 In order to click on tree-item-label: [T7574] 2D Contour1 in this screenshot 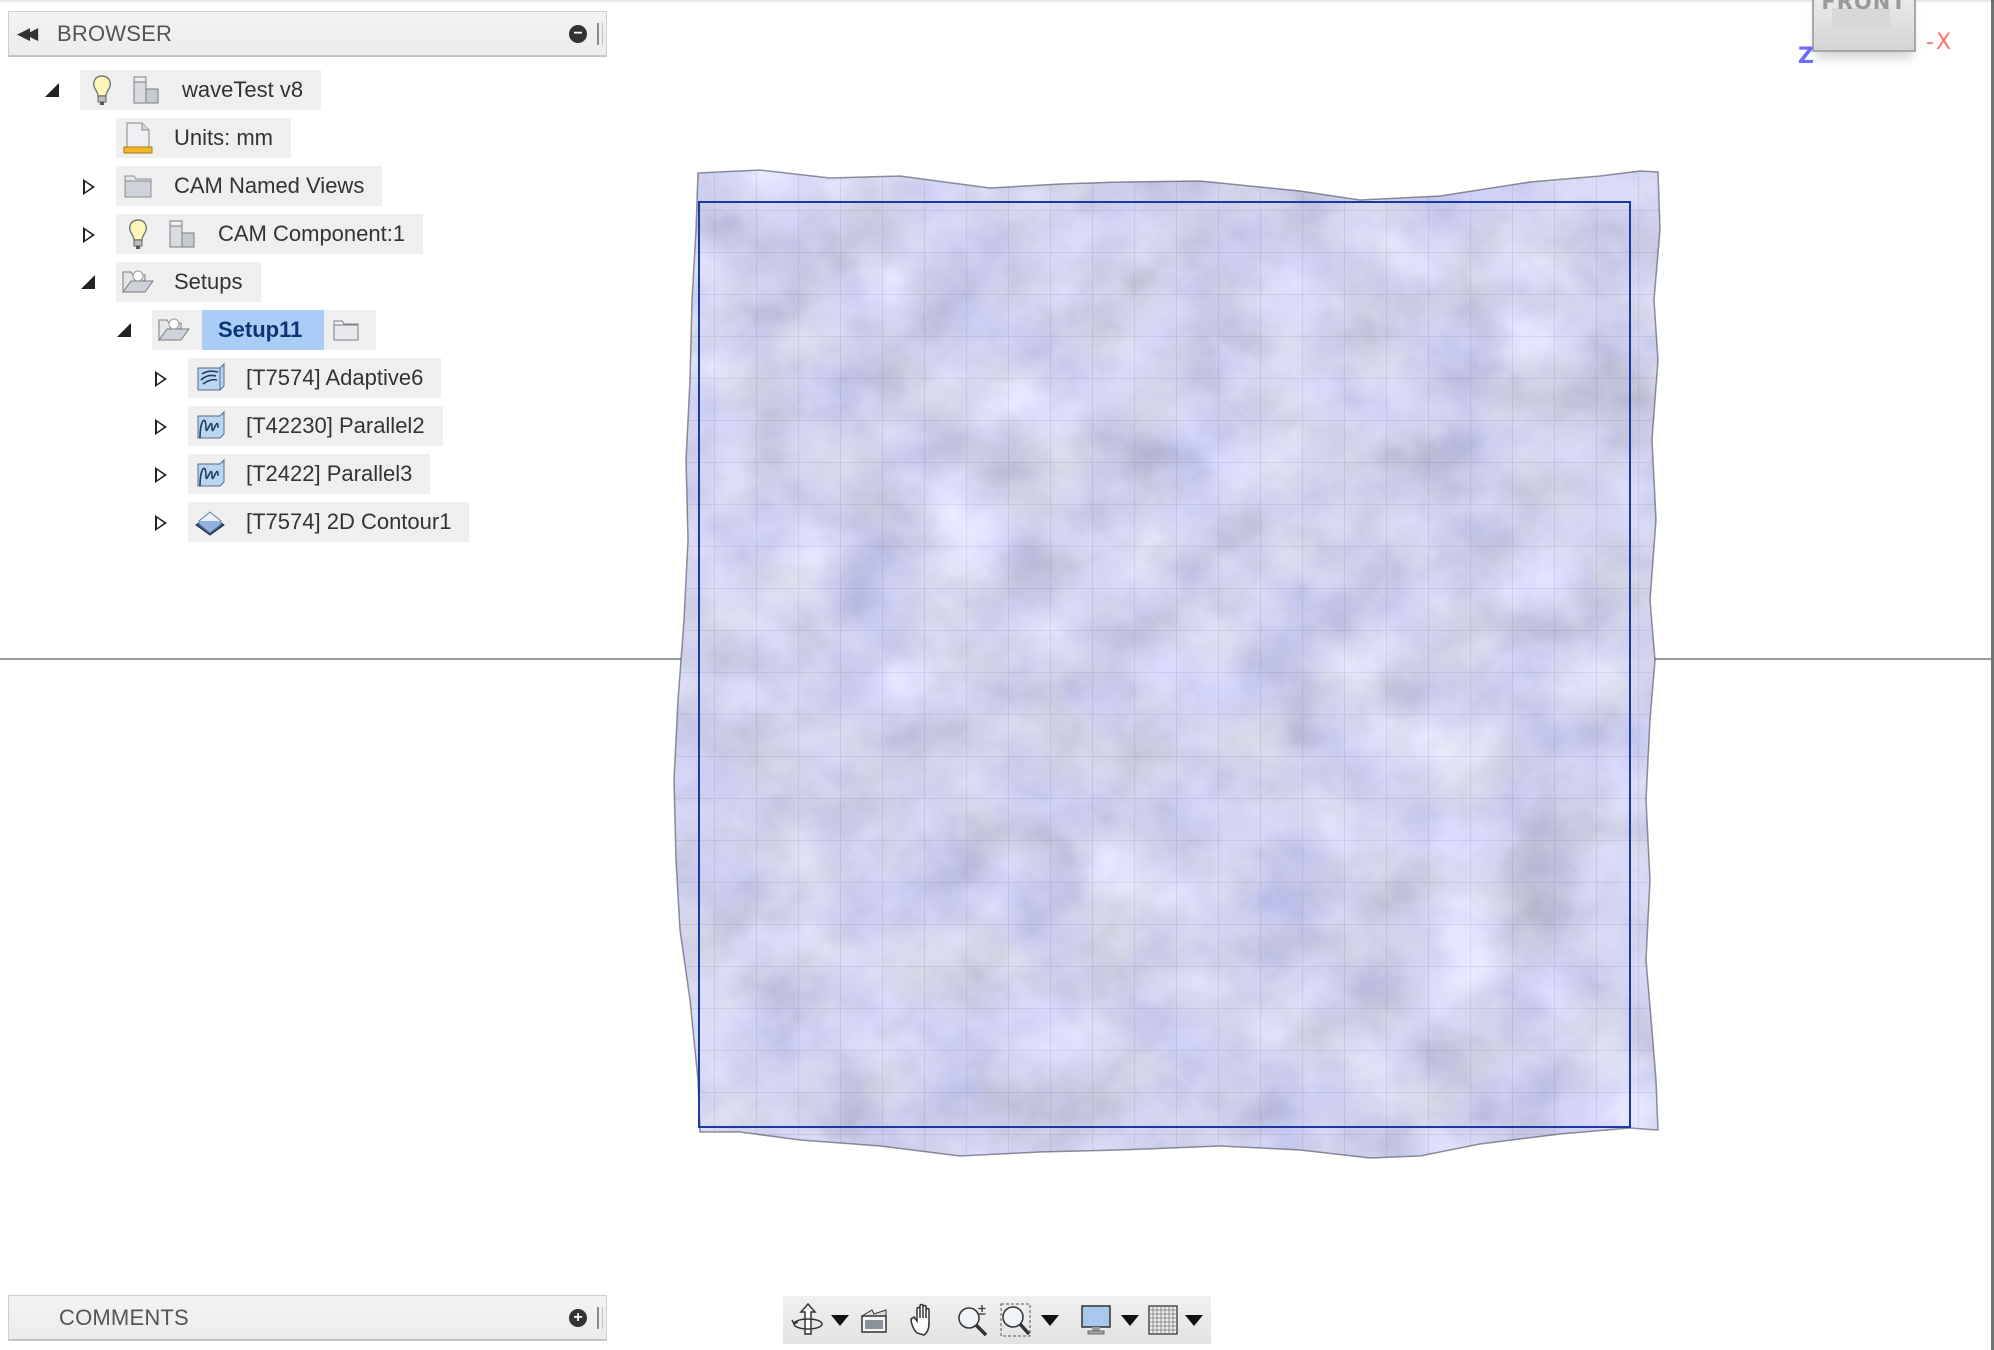, I will do `click(349, 521)`.